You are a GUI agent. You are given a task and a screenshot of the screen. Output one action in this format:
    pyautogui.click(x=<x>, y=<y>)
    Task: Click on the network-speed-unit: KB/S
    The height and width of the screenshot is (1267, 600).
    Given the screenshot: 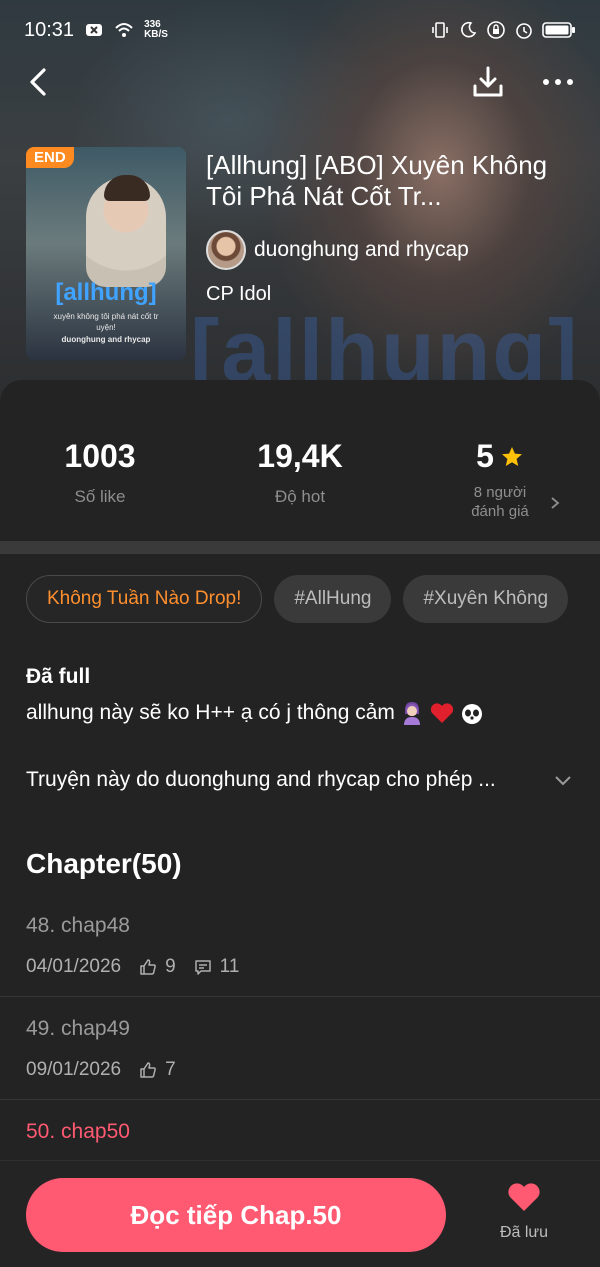 What is the action you would take?
    pyautogui.click(x=156, y=34)
    